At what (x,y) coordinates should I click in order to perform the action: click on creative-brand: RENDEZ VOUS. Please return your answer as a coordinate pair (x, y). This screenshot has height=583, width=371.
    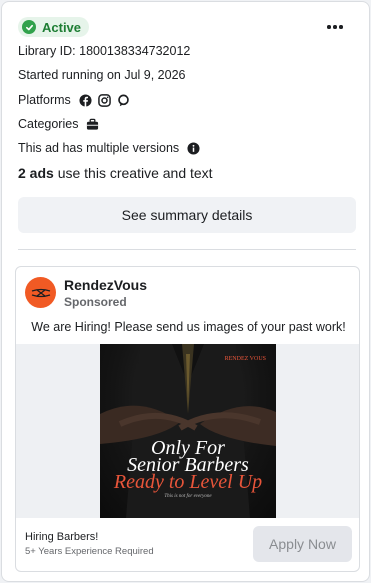
    Looking at the image, I should click on (245, 359).